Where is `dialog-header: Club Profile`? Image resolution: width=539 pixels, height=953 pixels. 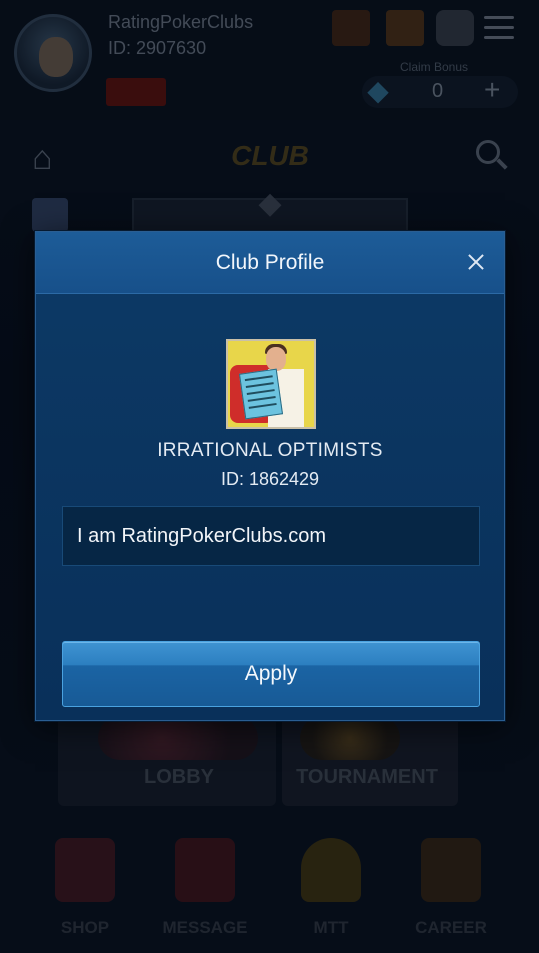
dialog-header: Club Profile is located at coordinates (270, 263).